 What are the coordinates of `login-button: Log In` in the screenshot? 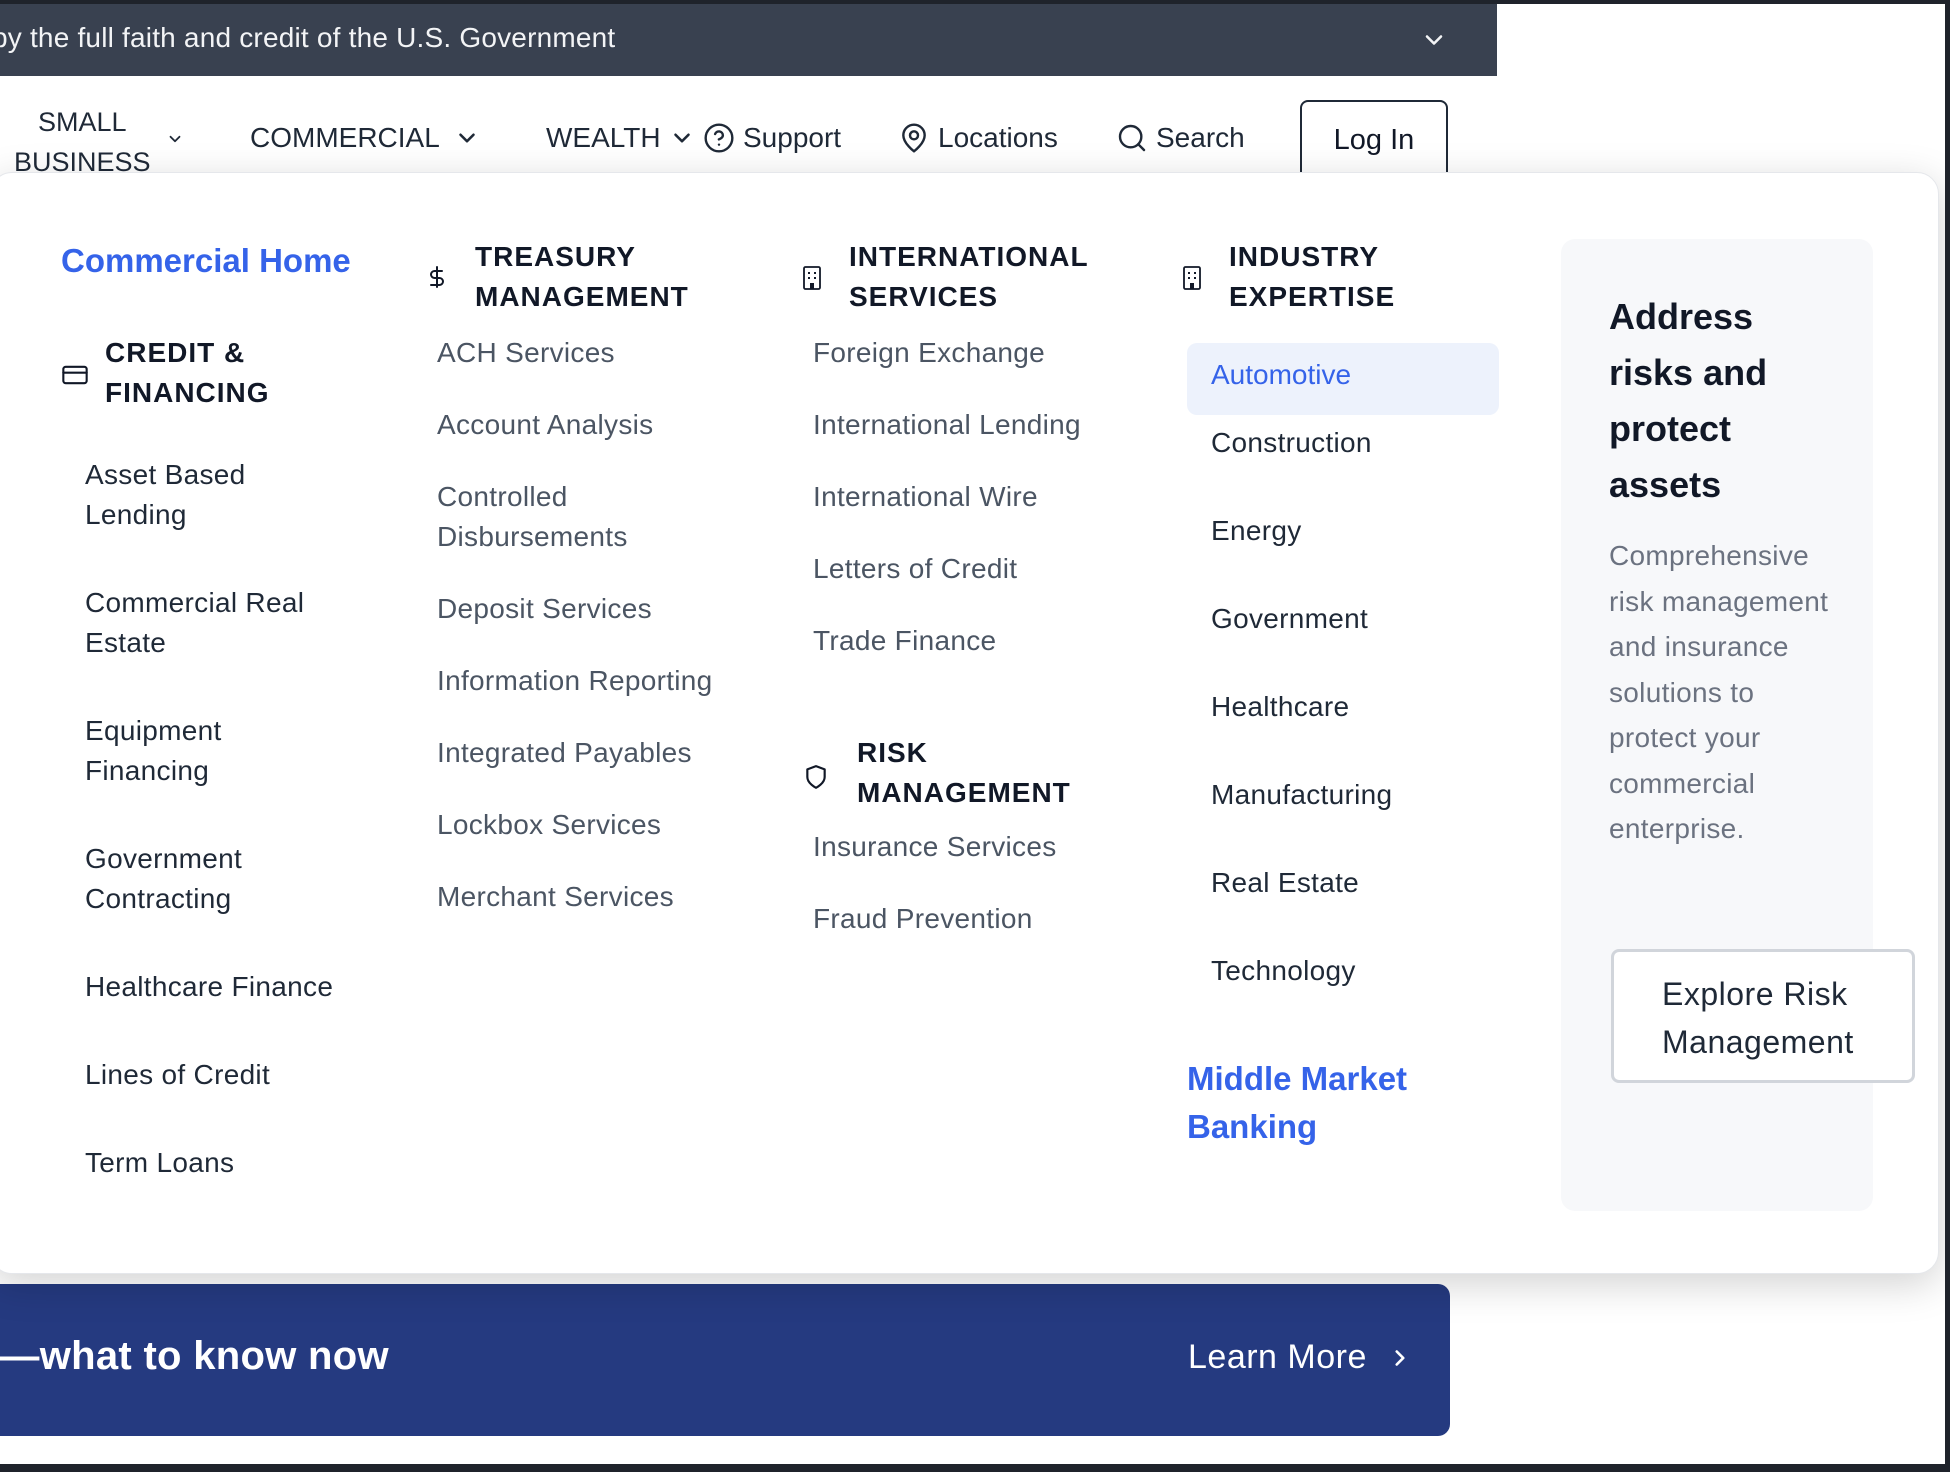 It's located at (1374, 140).